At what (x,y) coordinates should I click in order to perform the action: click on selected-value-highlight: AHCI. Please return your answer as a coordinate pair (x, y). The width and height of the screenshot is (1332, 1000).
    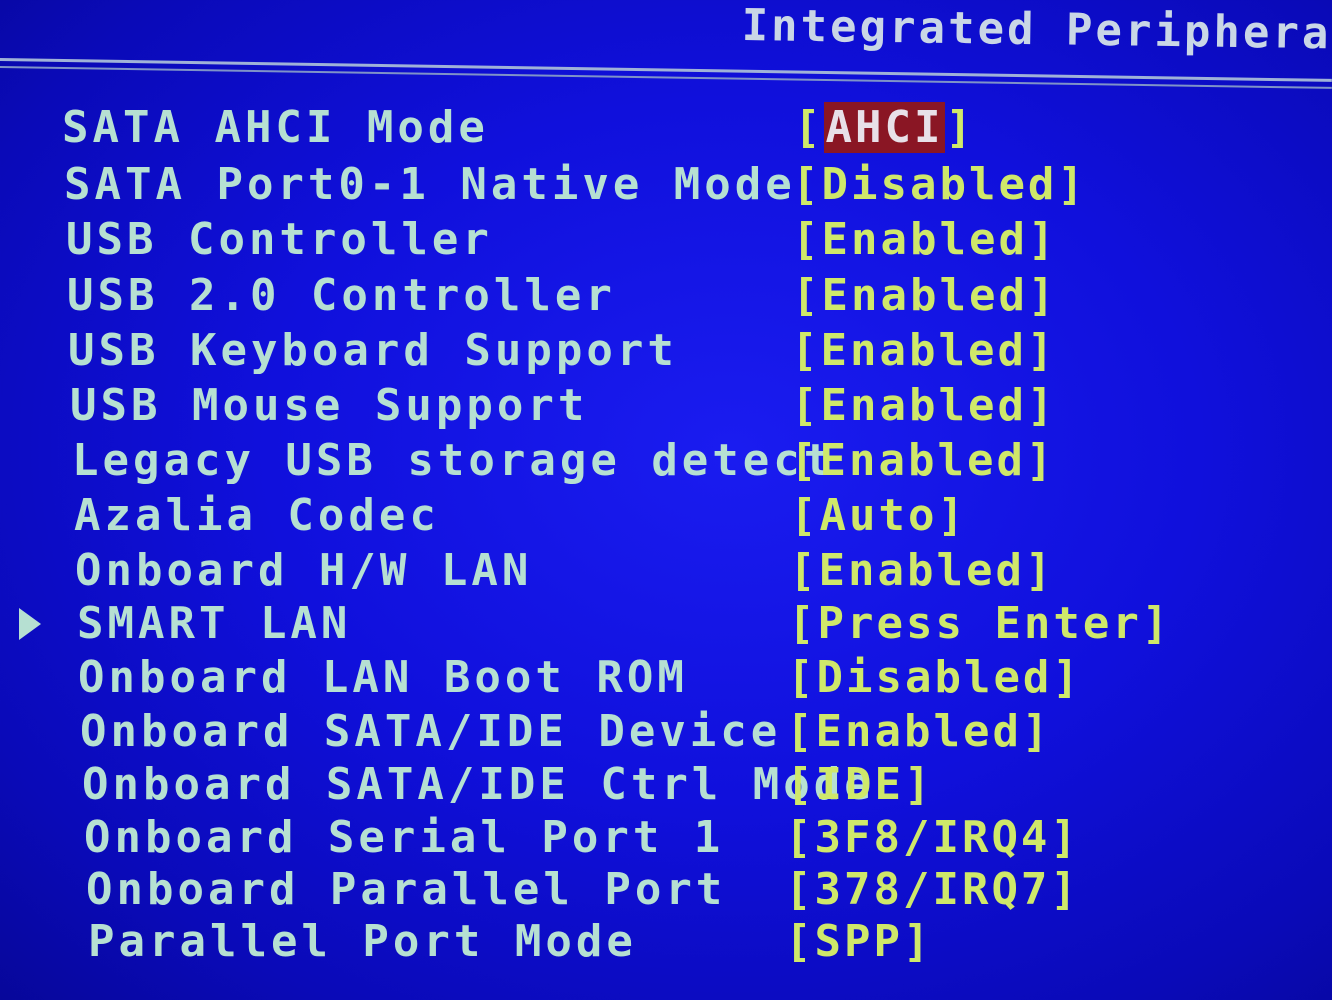
    Looking at the image, I should click on (884, 127).